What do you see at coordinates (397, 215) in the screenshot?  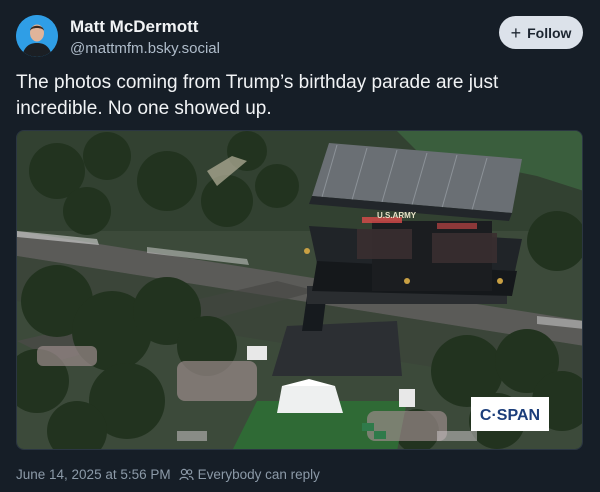 I see `stage-sign: U.S.ARMY` at bounding box center [397, 215].